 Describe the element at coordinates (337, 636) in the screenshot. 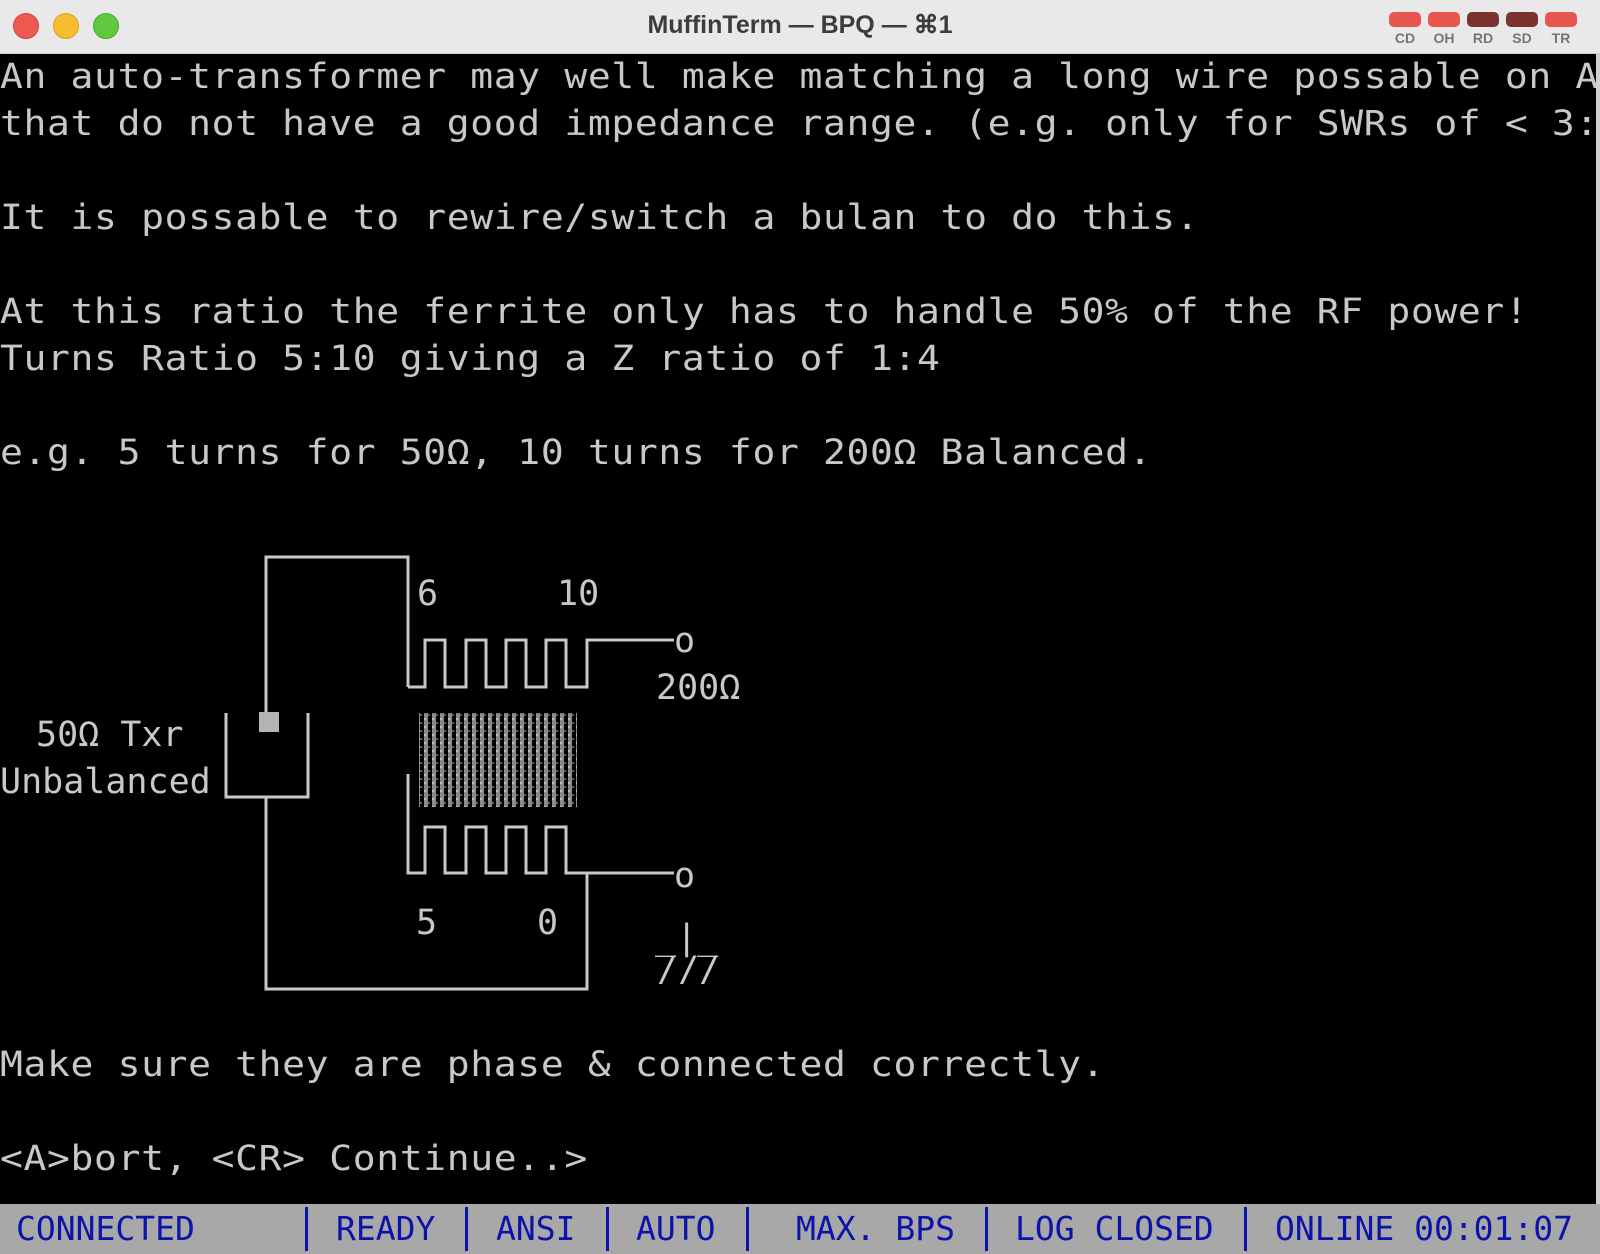

I see `wire-top-loop` at that location.